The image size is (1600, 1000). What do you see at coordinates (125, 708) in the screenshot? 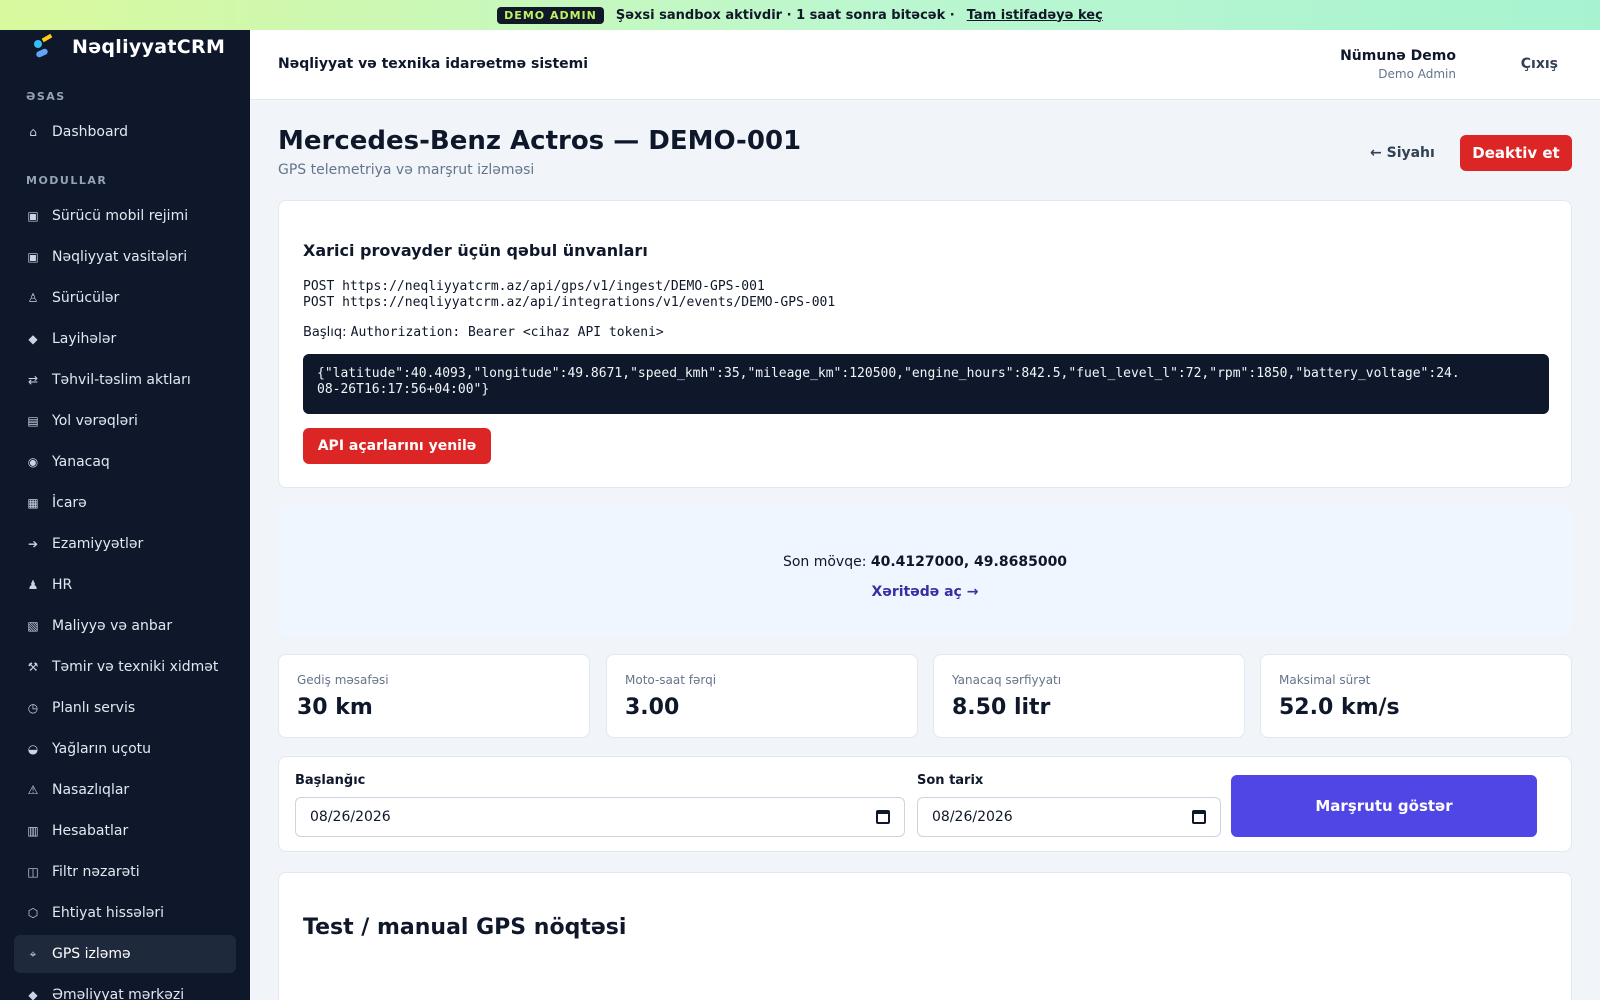
I see `sidebar-item-12: ◷ Planlı servis` at bounding box center [125, 708].